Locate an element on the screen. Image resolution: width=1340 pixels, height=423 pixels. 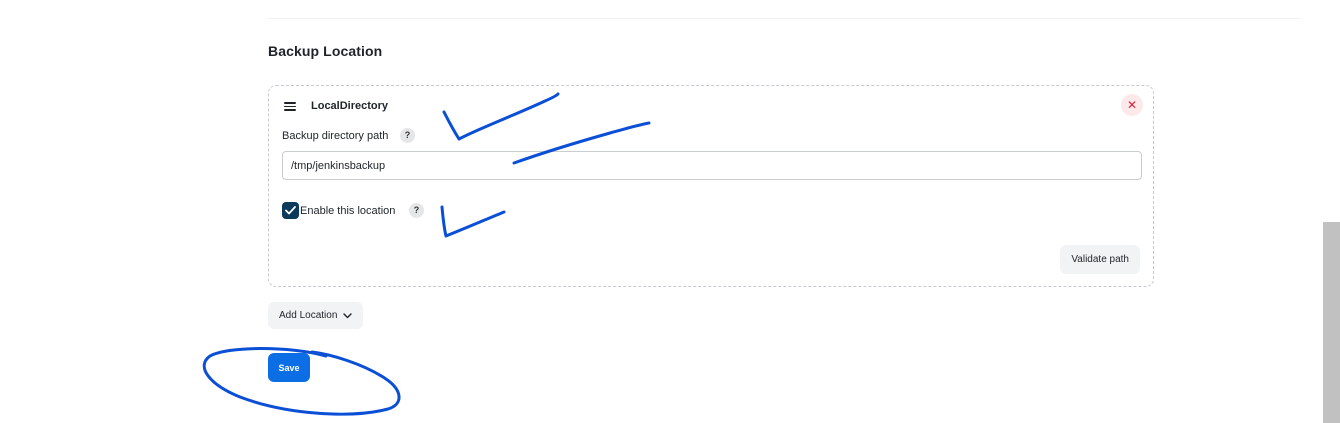
close-icon: ✕ is located at coordinates (1132, 105).